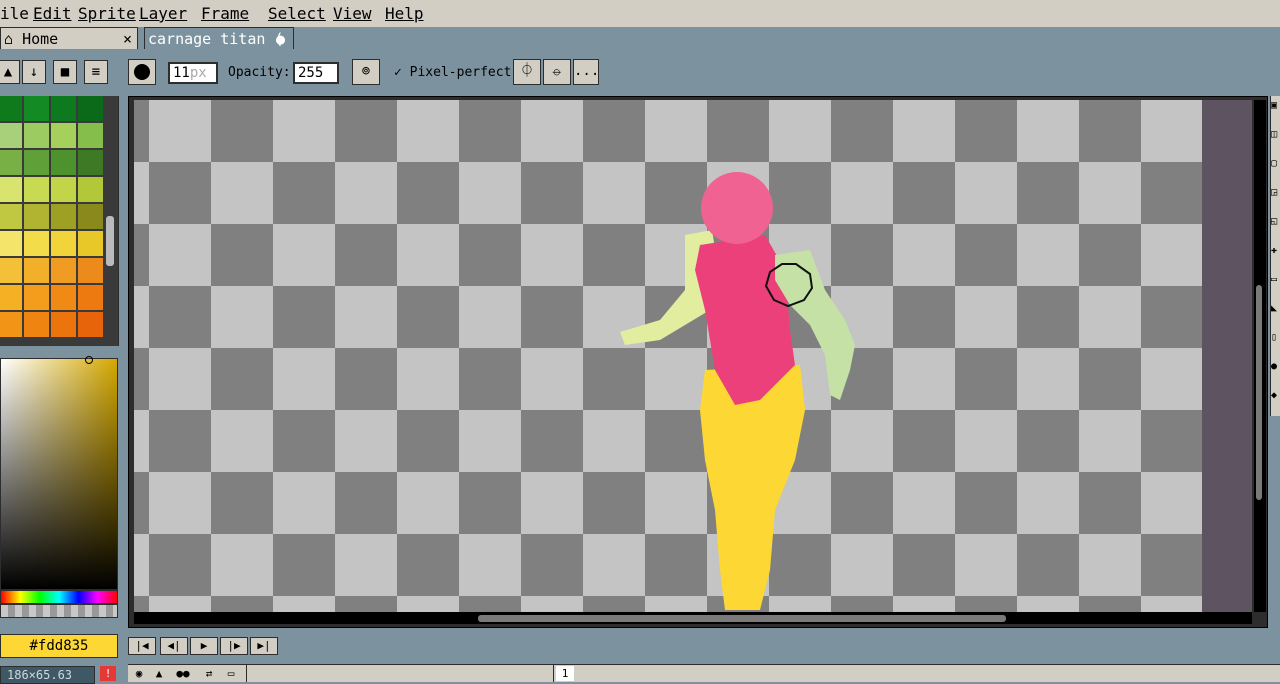  I want to click on foreground-color-hex: #fdd835, so click(59, 646).